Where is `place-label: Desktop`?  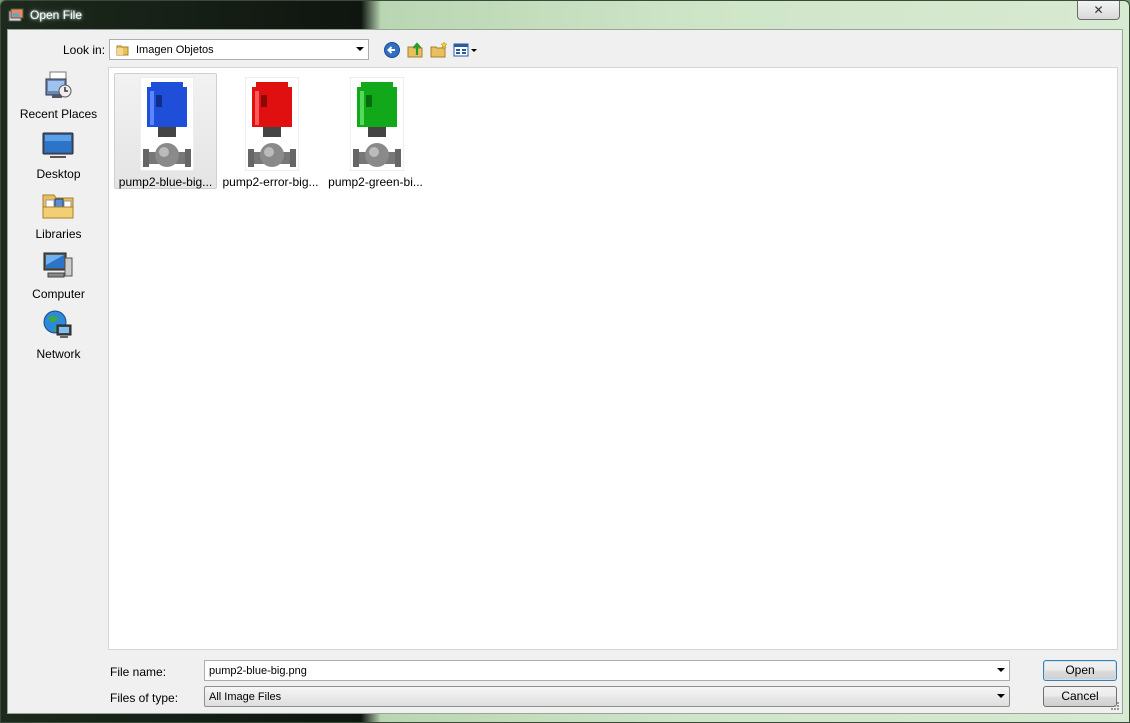 place-label: Desktop is located at coordinates (58, 174).